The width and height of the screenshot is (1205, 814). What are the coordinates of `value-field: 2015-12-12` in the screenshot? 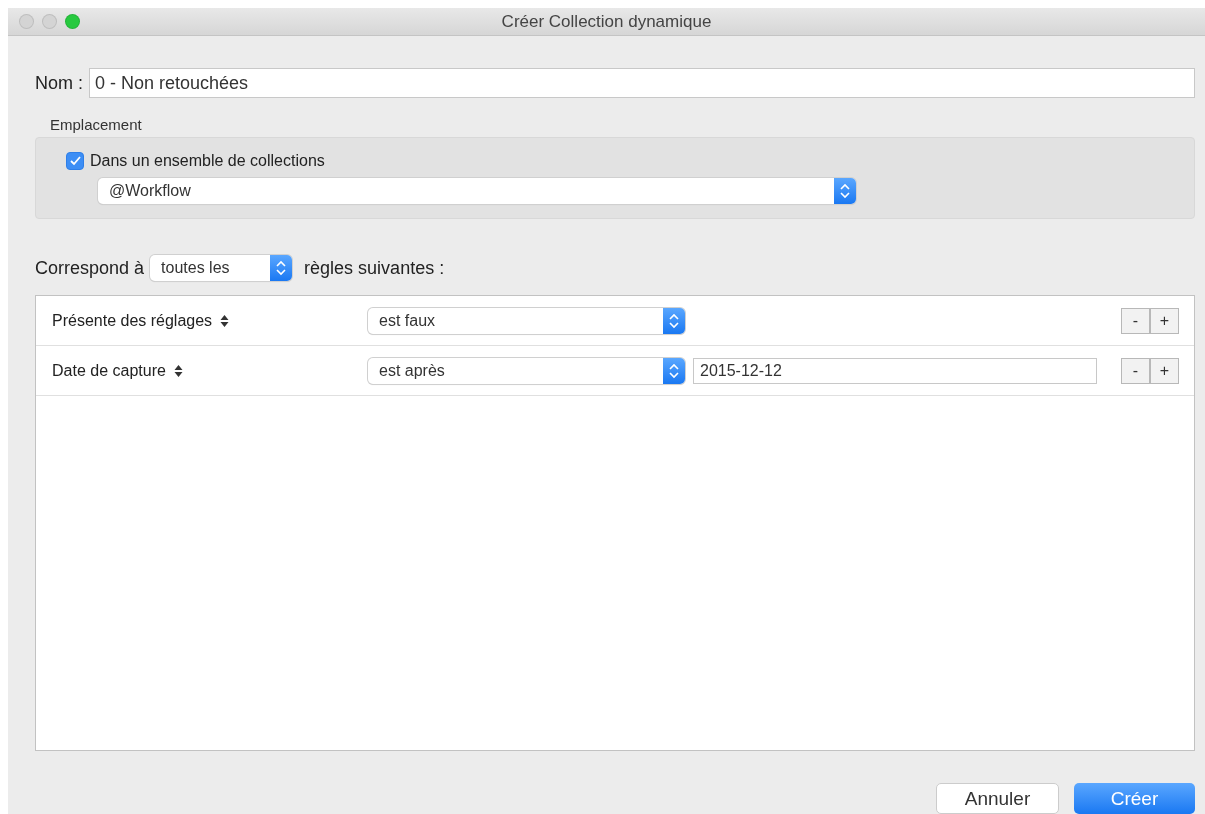 It's located at (895, 370).